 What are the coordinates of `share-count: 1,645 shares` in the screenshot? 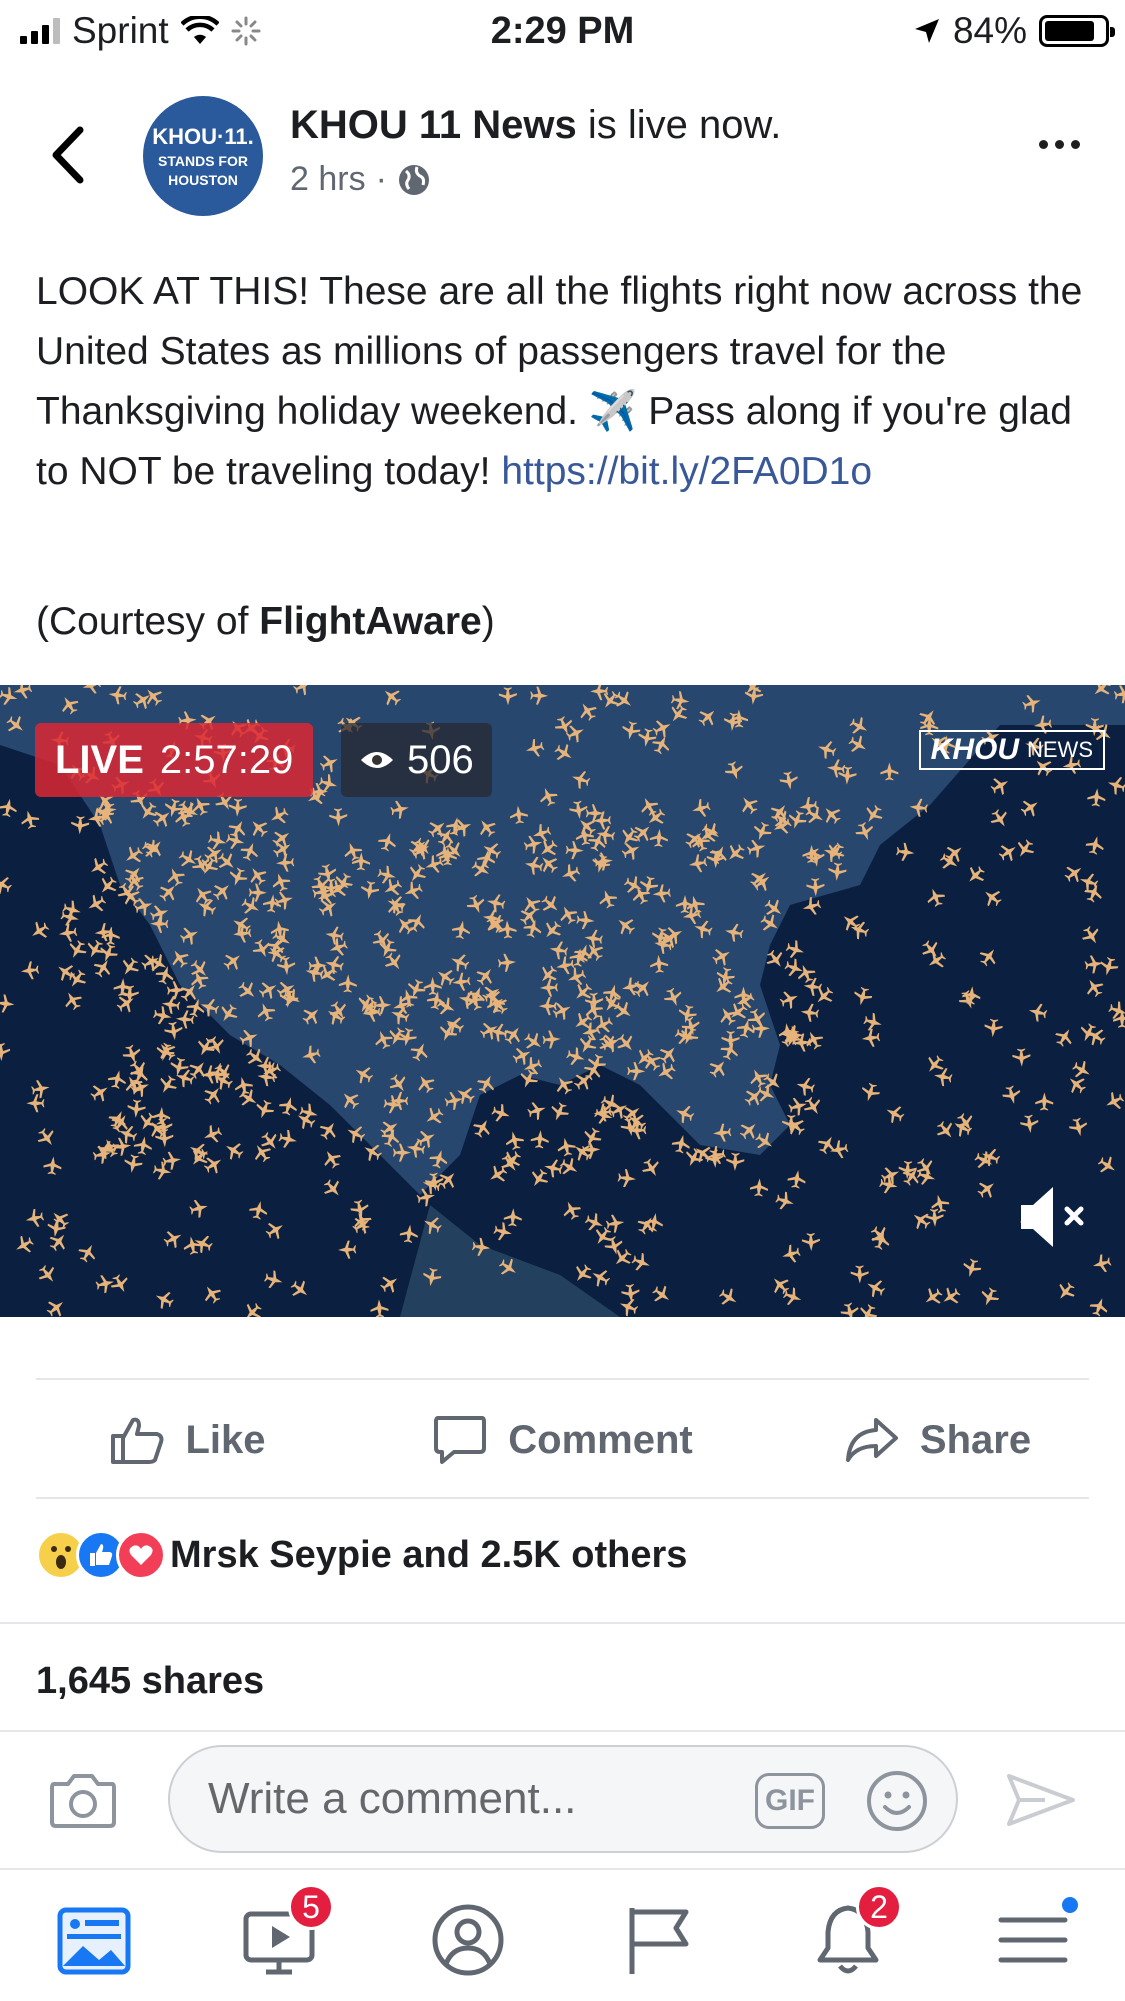 It's located at (150, 1681).